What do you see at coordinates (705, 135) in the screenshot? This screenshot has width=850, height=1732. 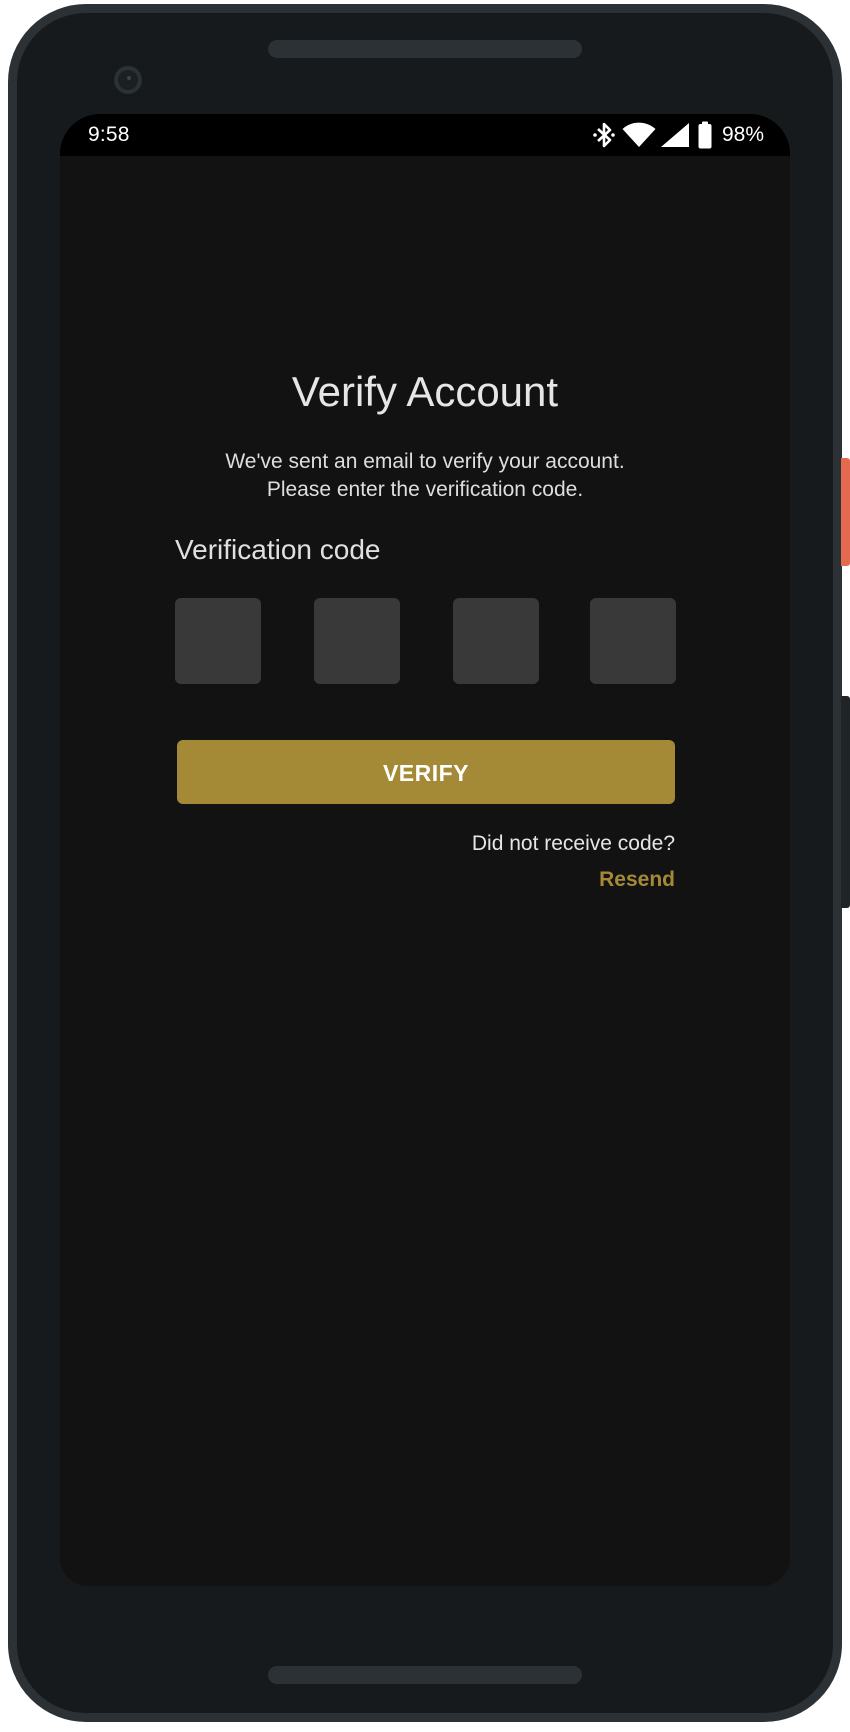 I see `battery-icon` at bounding box center [705, 135].